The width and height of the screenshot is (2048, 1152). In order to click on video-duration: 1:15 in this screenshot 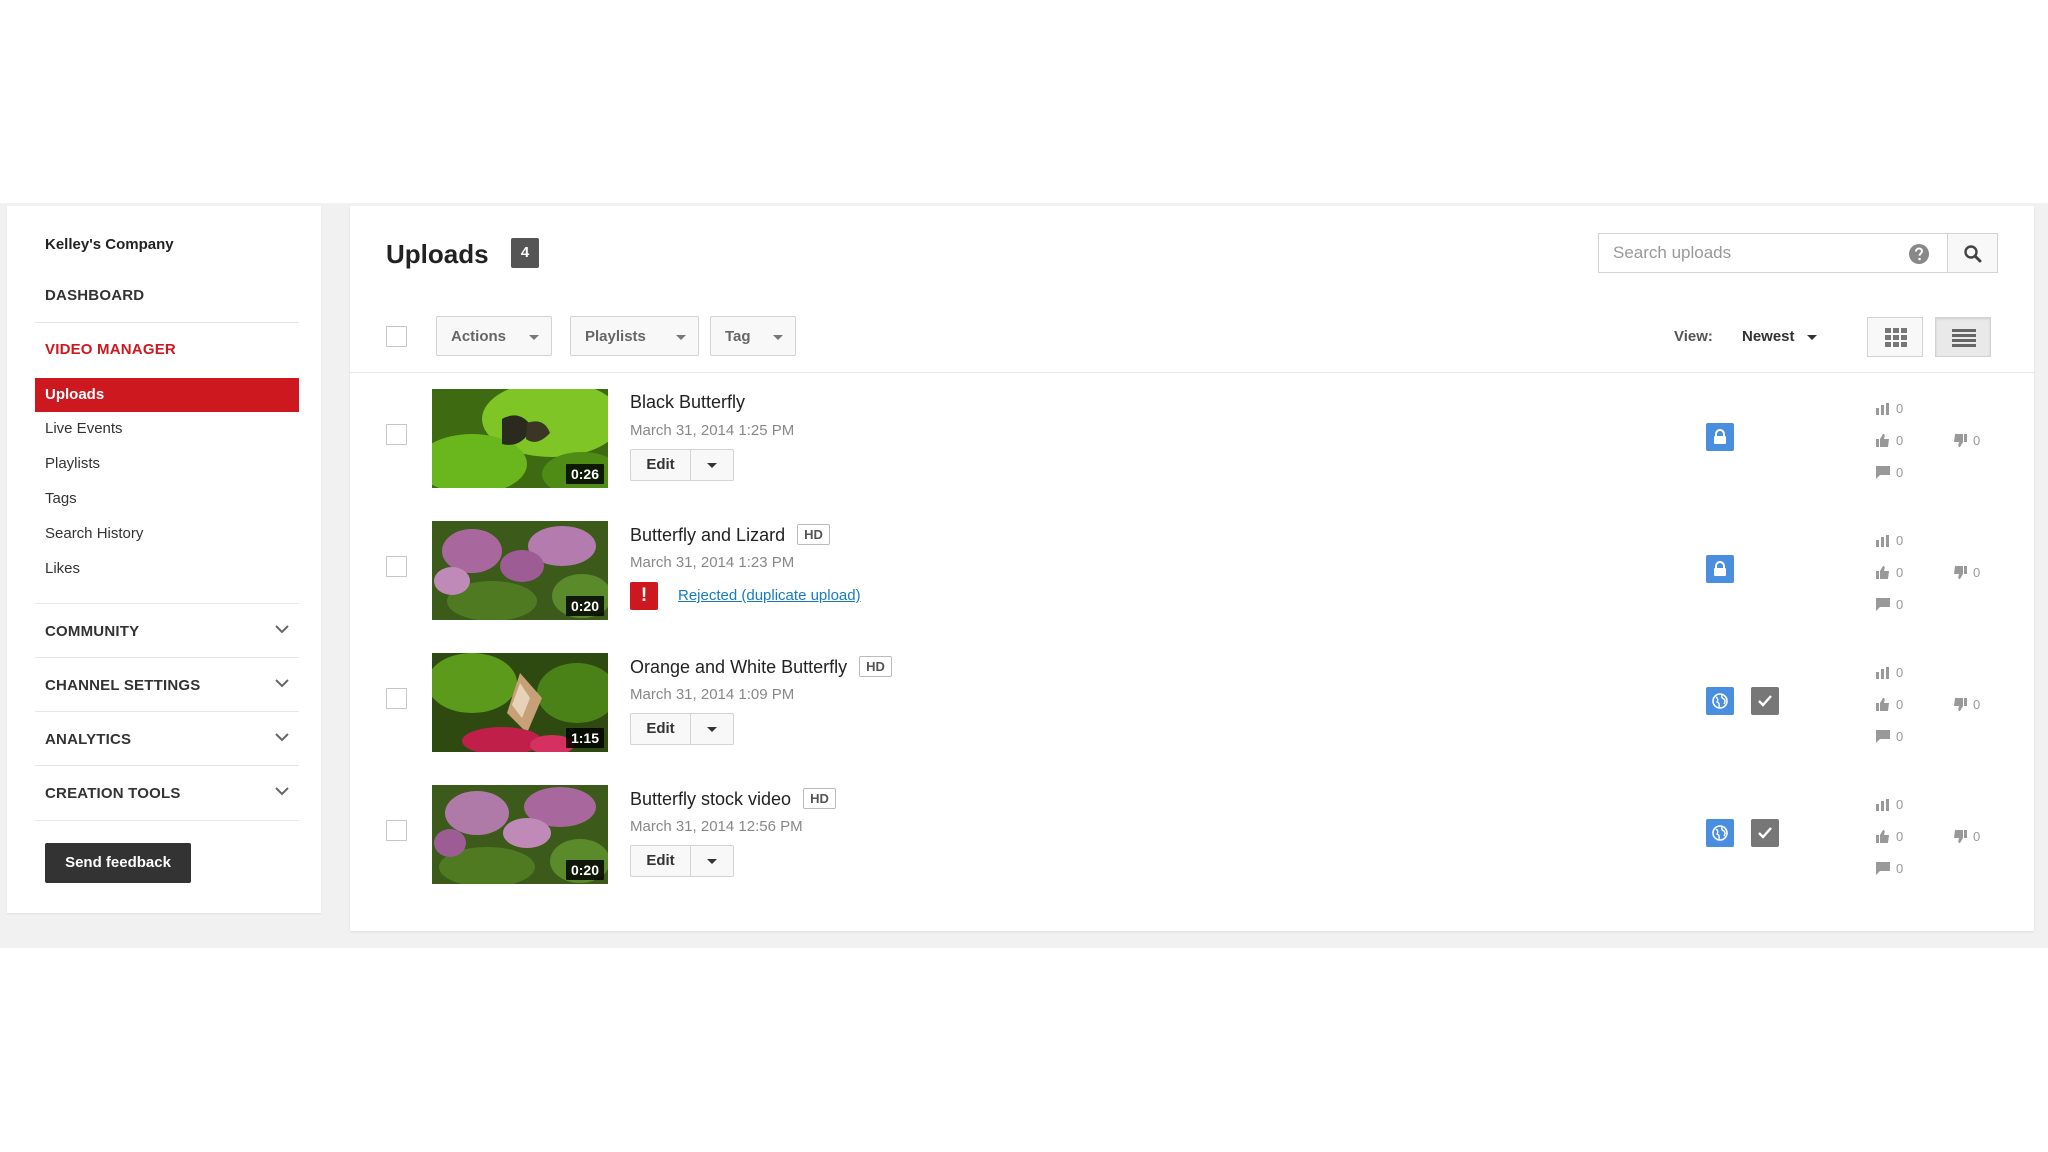, I will do `click(584, 738)`.